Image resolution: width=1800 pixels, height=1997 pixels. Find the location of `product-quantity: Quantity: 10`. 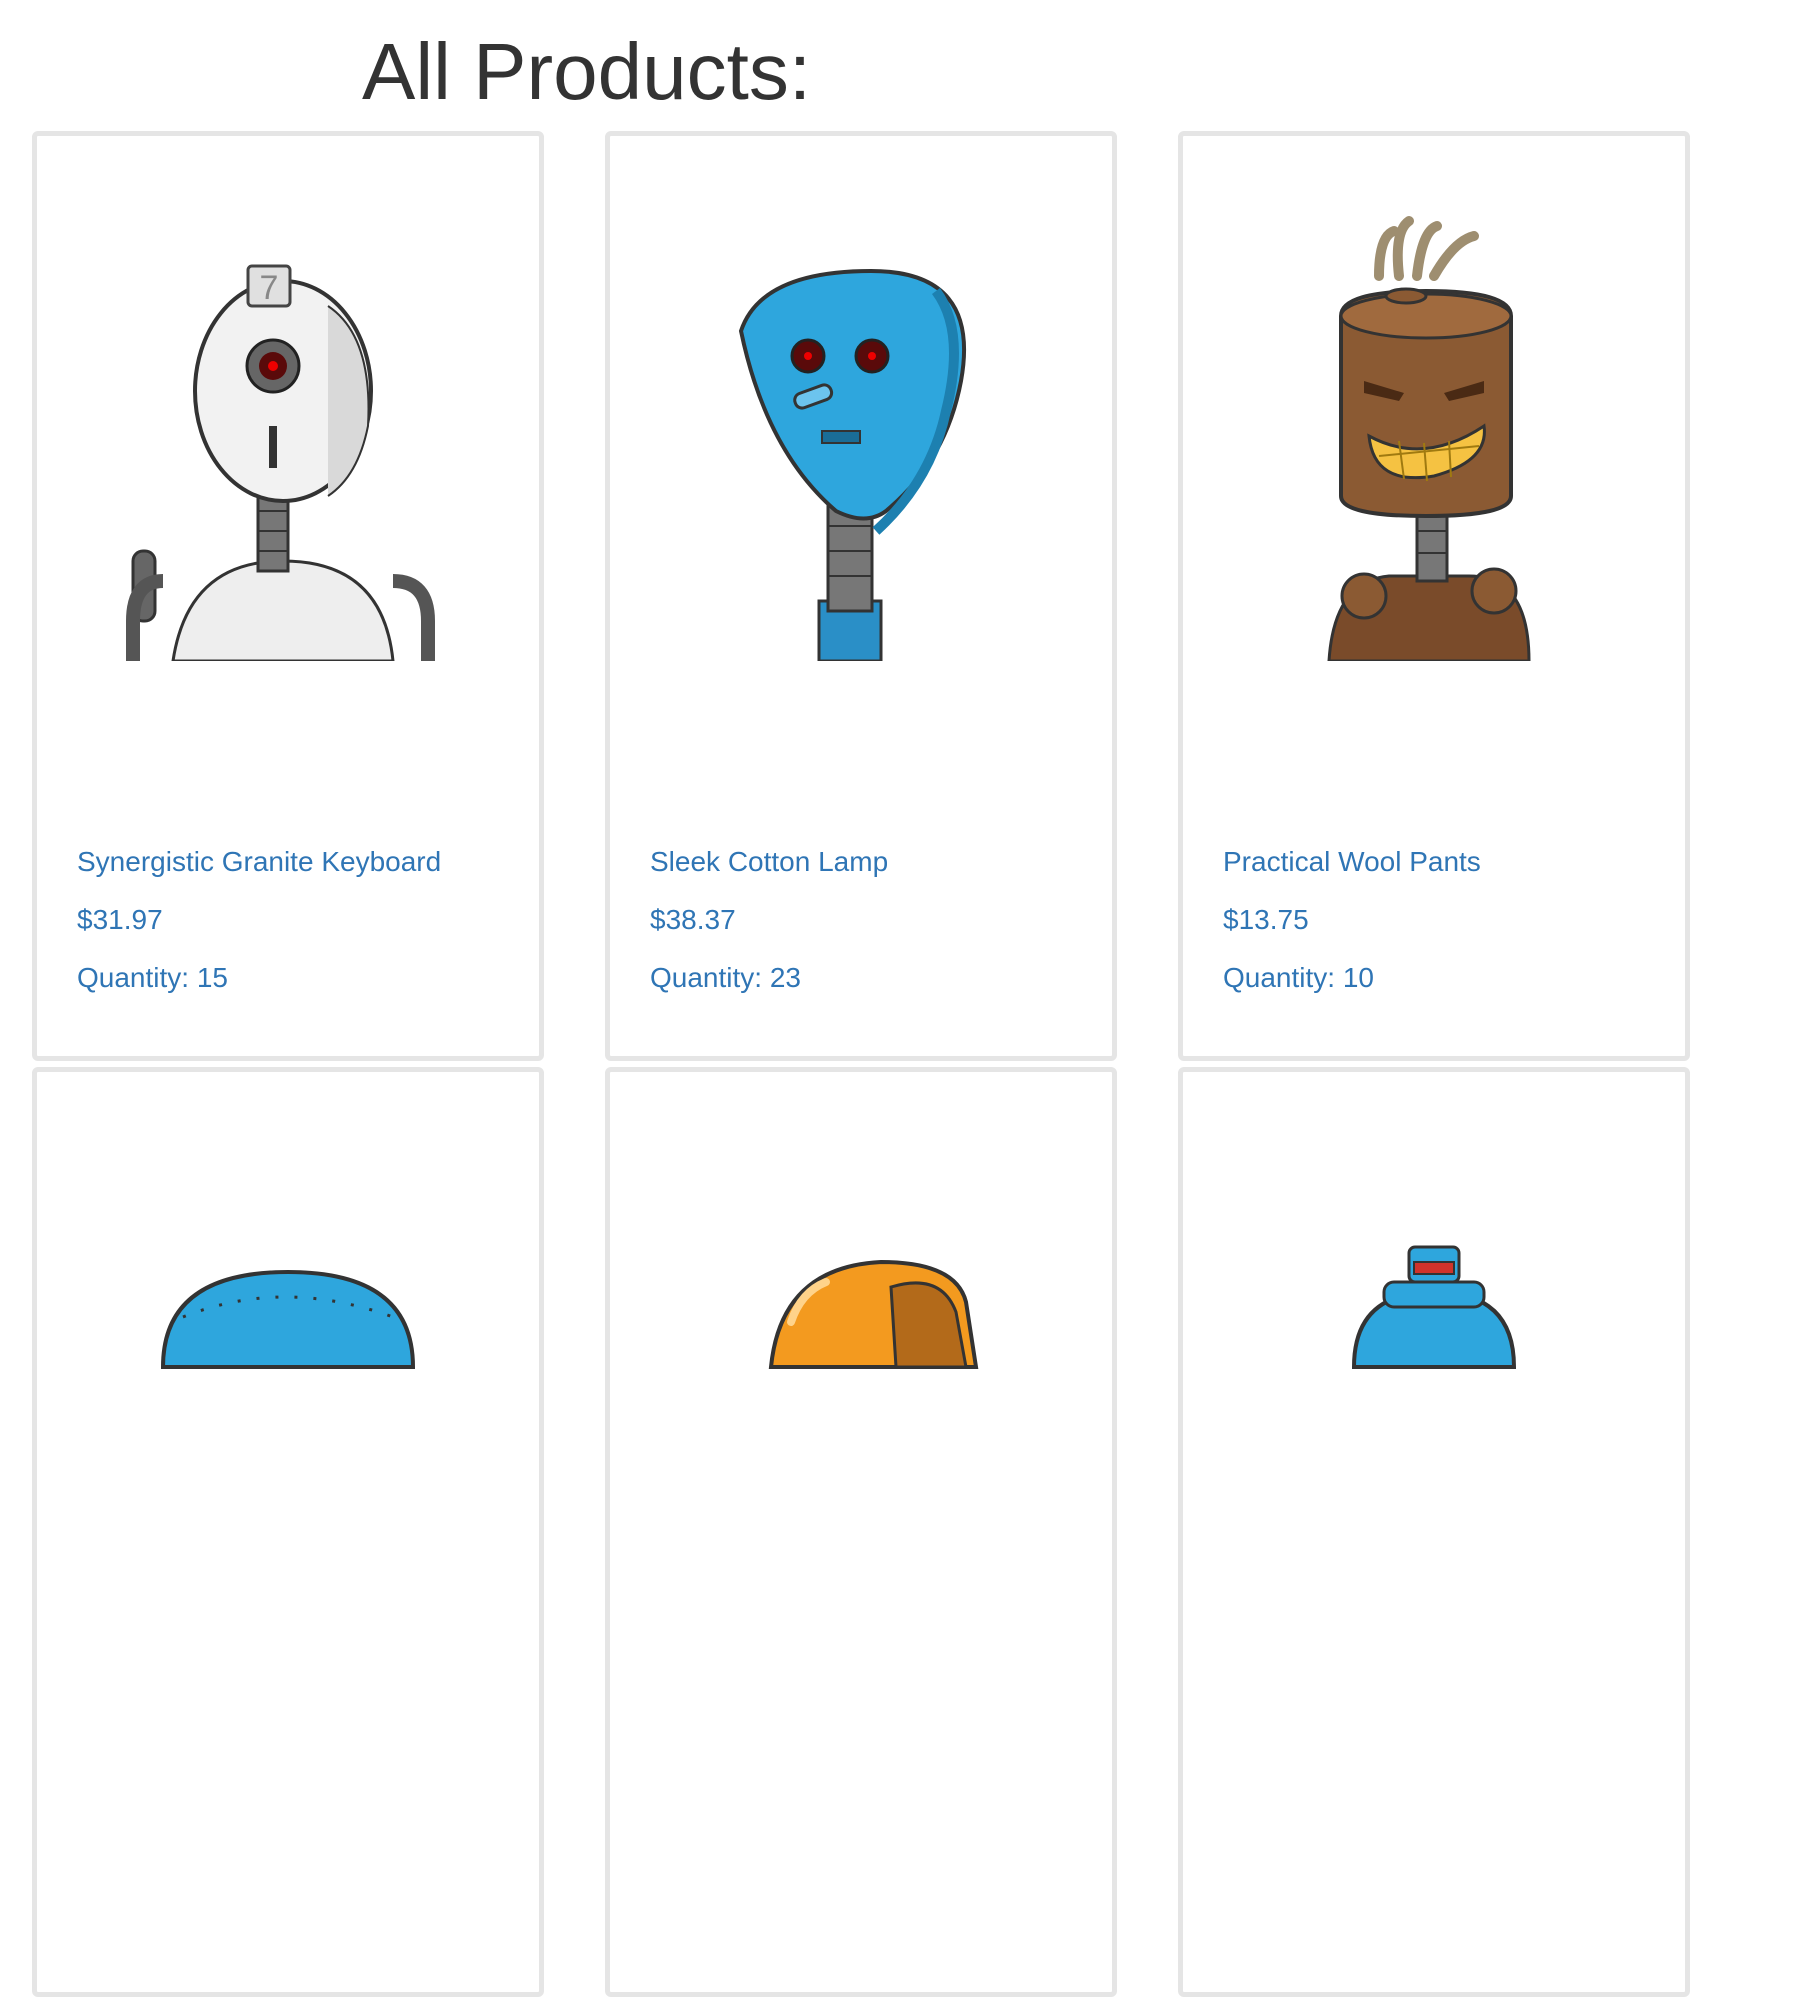

product-quantity: Quantity: 10 is located at coordinates (1298, 977).